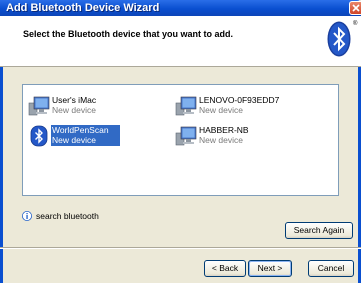  I want to click on device-name: WorldPenScan, so click(80, 130).